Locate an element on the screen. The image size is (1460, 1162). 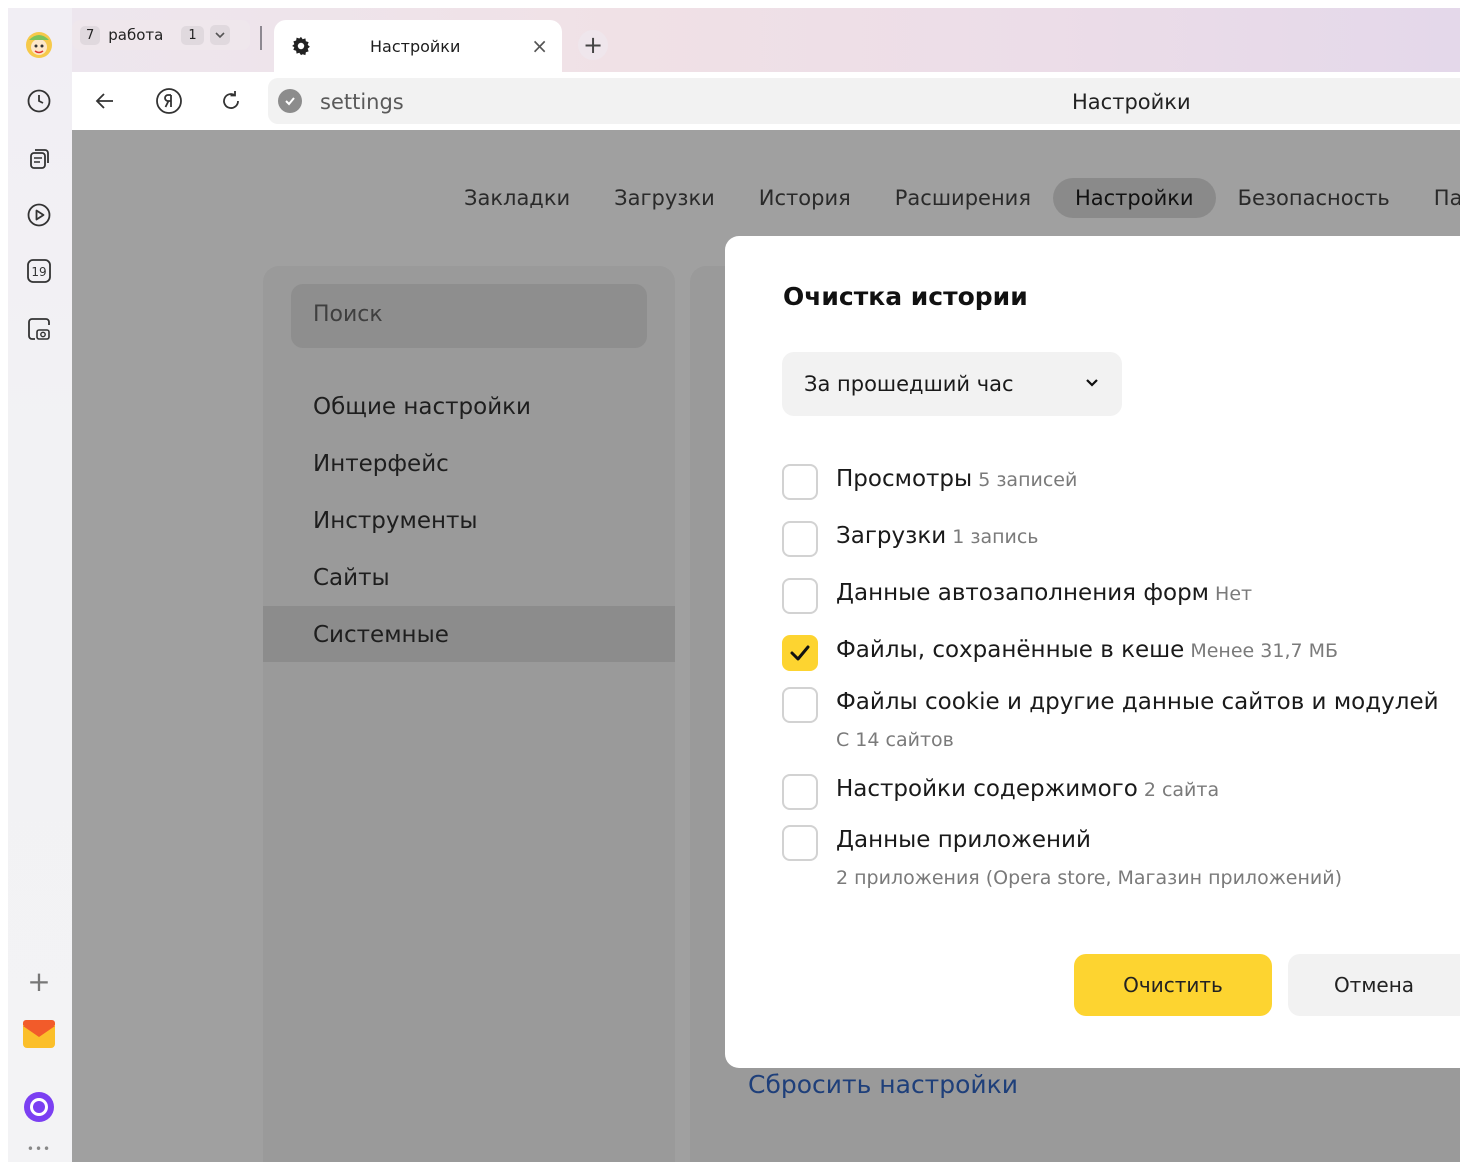
option-label-wrap: Файлы, сохранённые в кеше Менее 31,7 МБ is located at coordinates (1087, 650).